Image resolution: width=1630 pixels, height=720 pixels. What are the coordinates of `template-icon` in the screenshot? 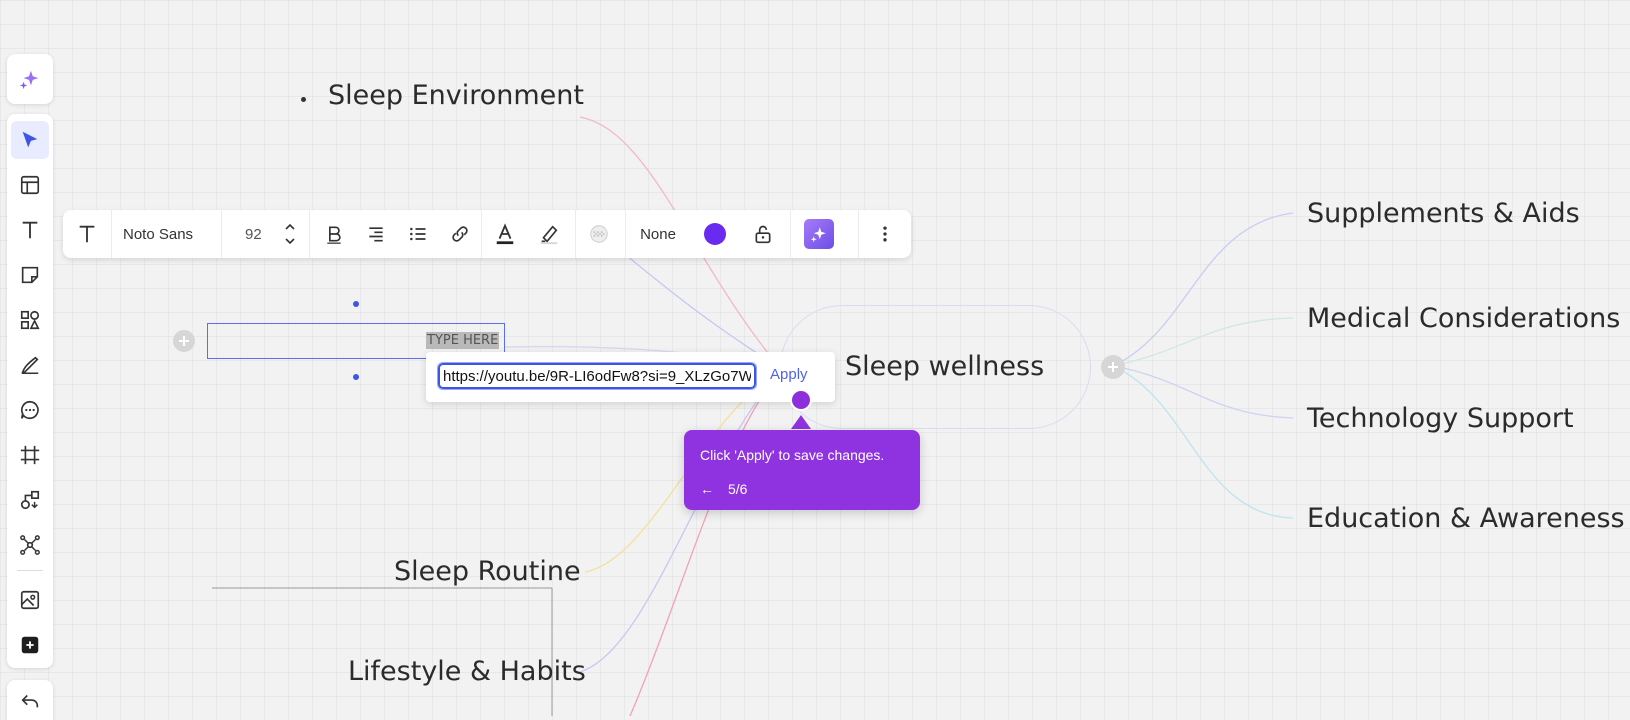 It's located at (30, 185).